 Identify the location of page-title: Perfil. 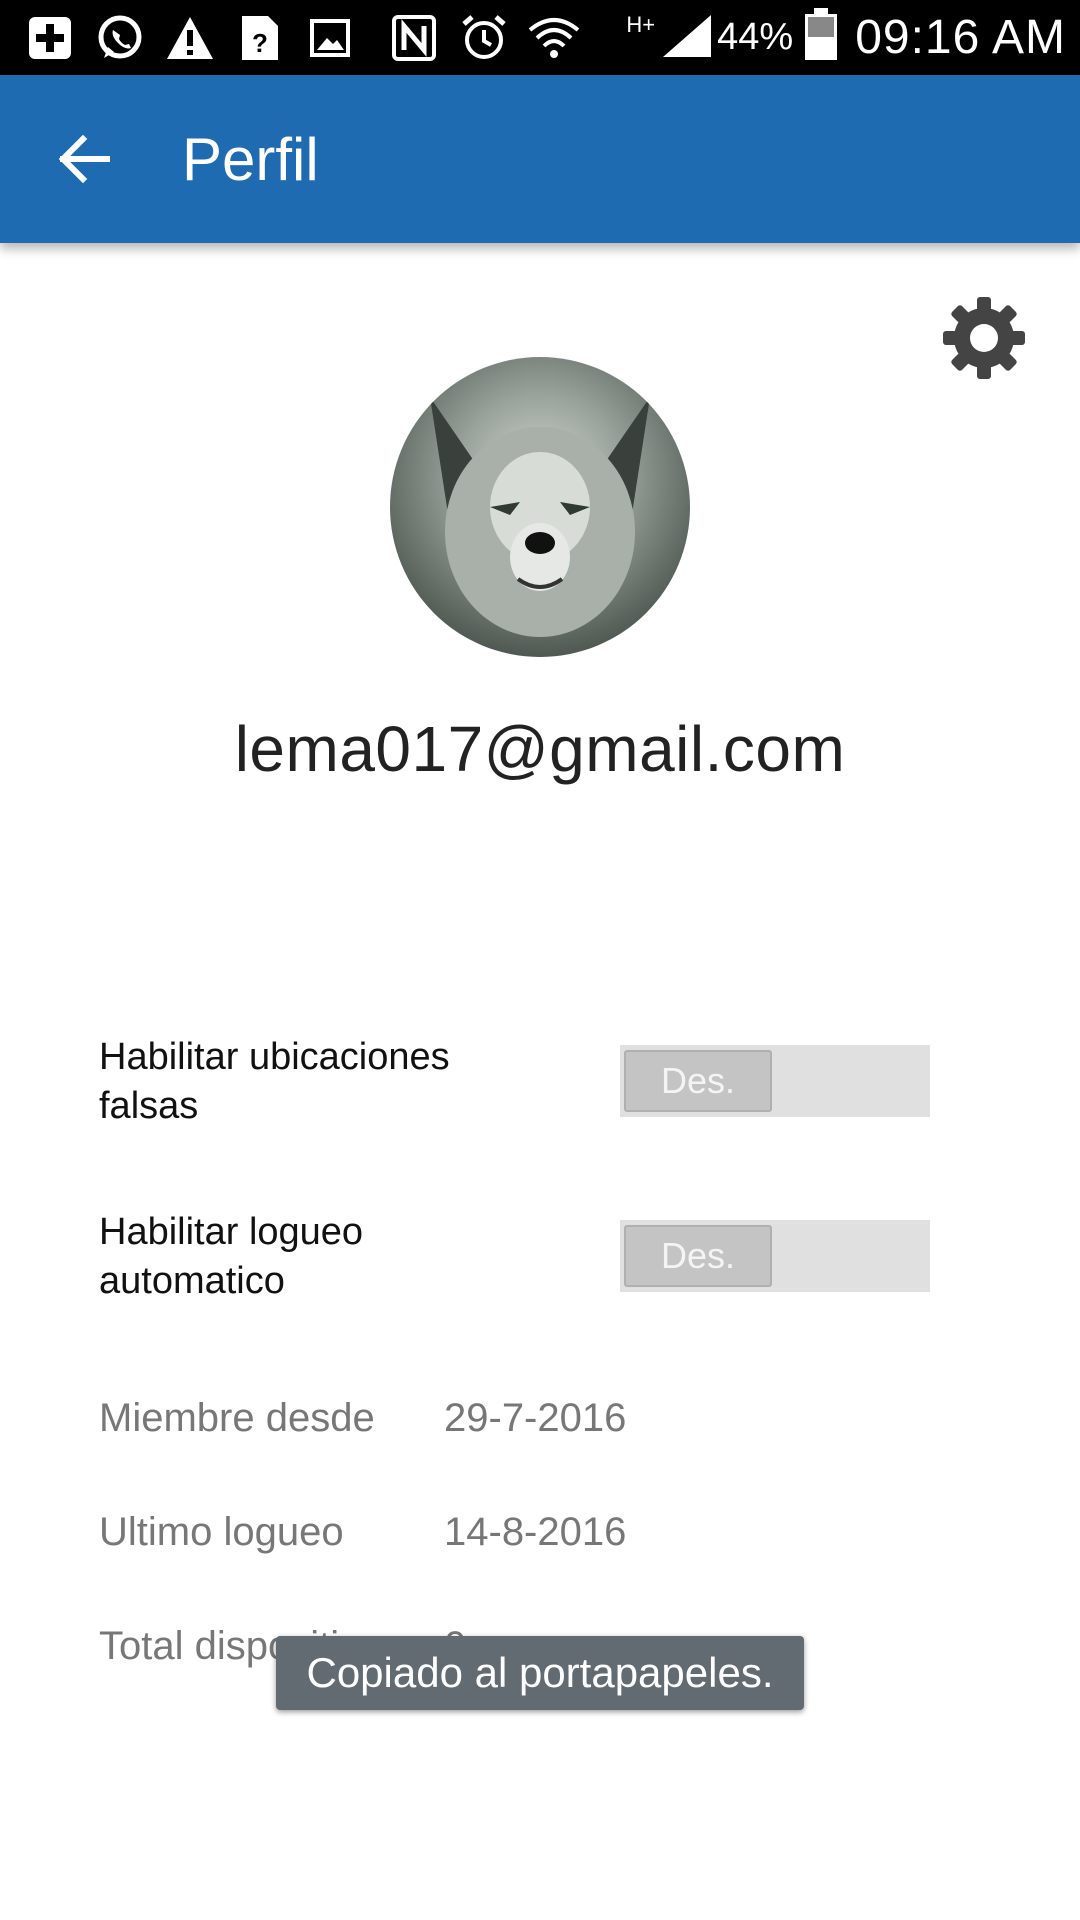
(250, 159).